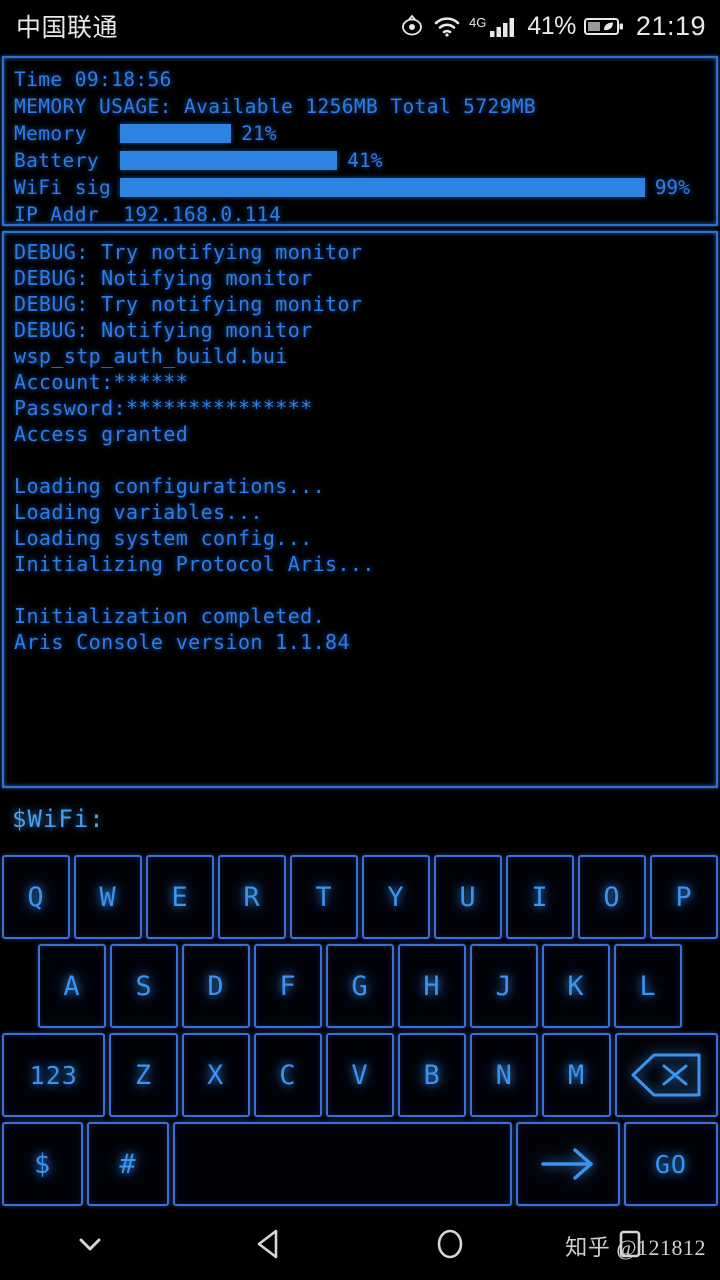  I want to click on key-p: P, so click(684, 897).